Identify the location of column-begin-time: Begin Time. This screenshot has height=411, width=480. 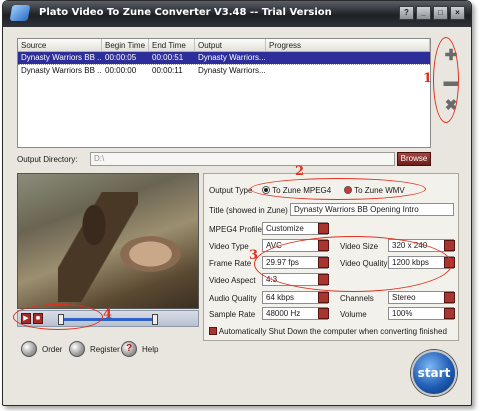
(125, 45).